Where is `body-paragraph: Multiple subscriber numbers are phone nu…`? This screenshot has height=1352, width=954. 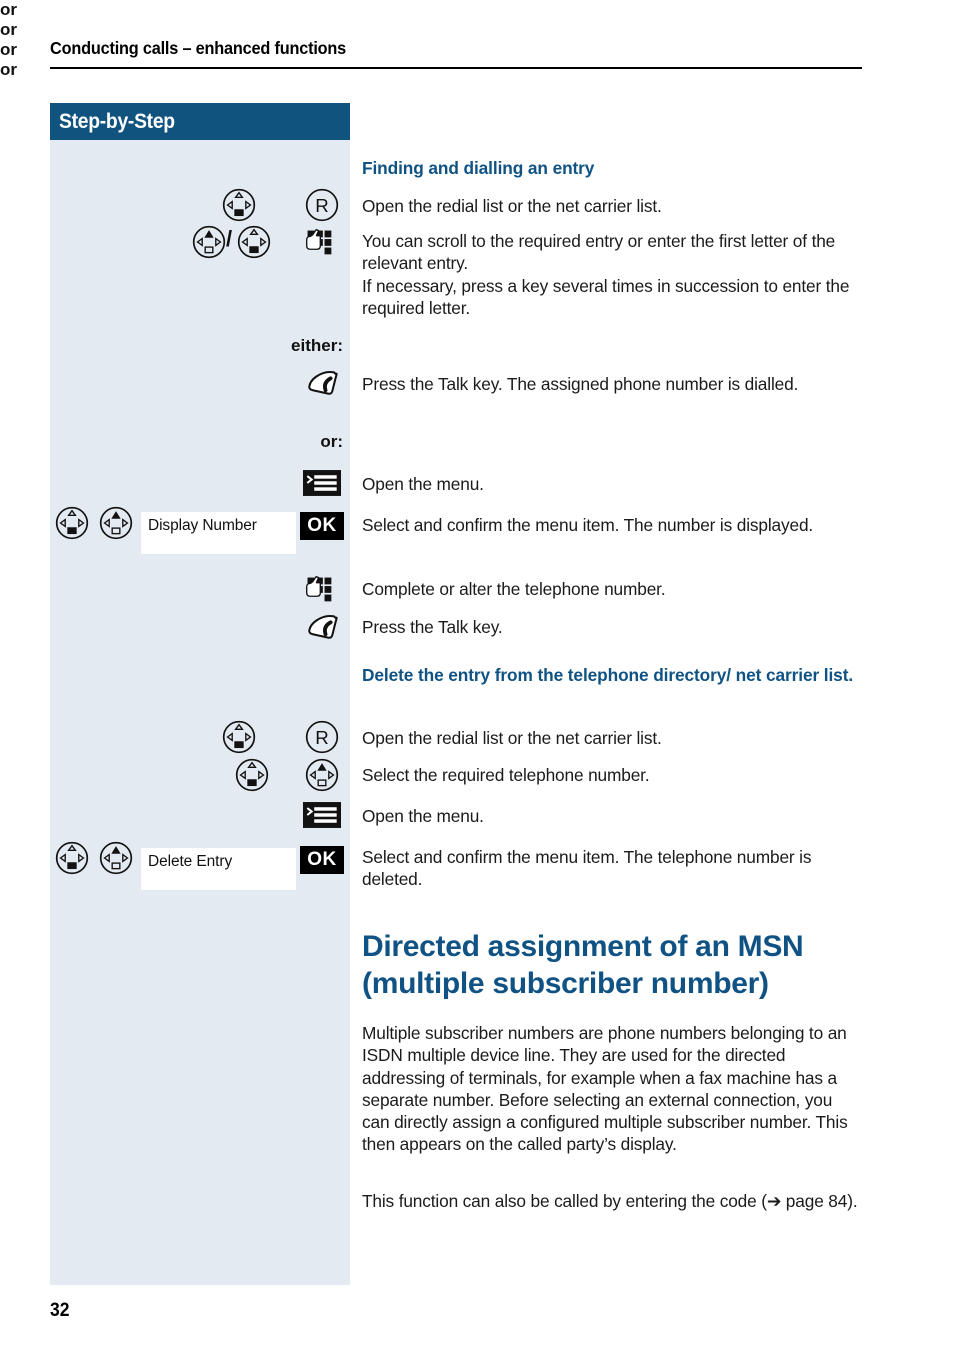 body-paragraph: Multiple subscriber numbers are phone nu… is located at coordinates (605, 1089).